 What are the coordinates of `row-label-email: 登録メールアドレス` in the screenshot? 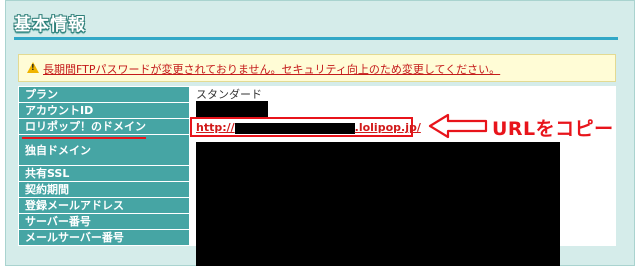 It's located at (104, 205).